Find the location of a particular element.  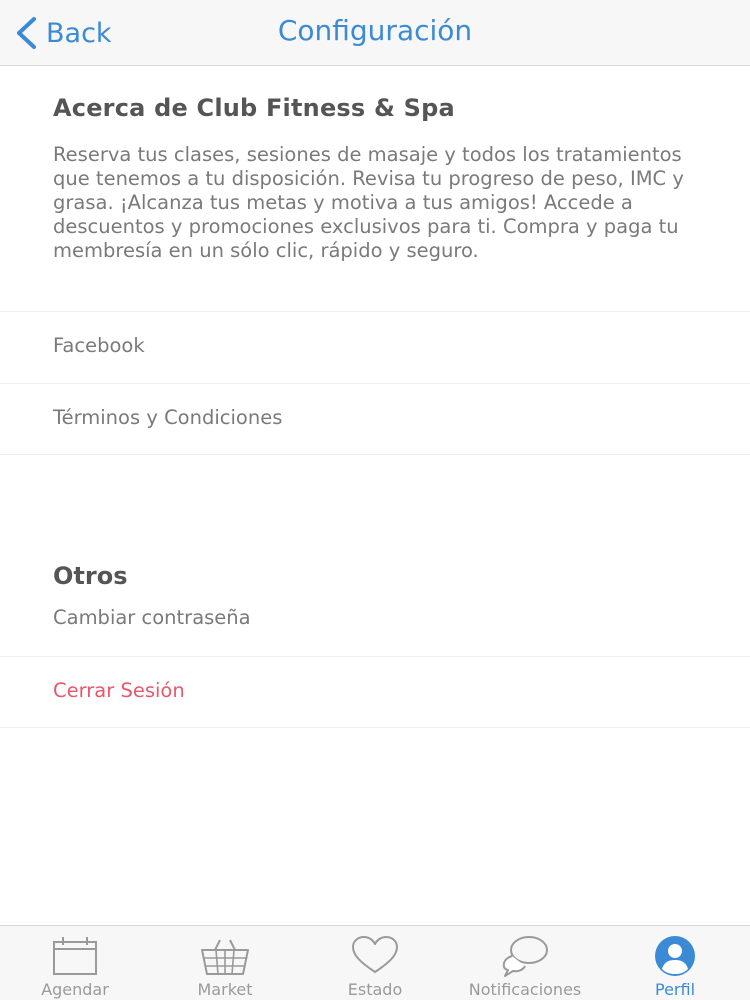

tab-perfil: Perfil is located at coordinates (675, 963).